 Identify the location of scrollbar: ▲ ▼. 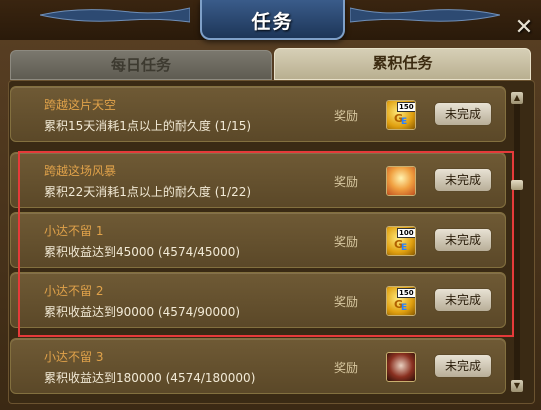
(517, 242).